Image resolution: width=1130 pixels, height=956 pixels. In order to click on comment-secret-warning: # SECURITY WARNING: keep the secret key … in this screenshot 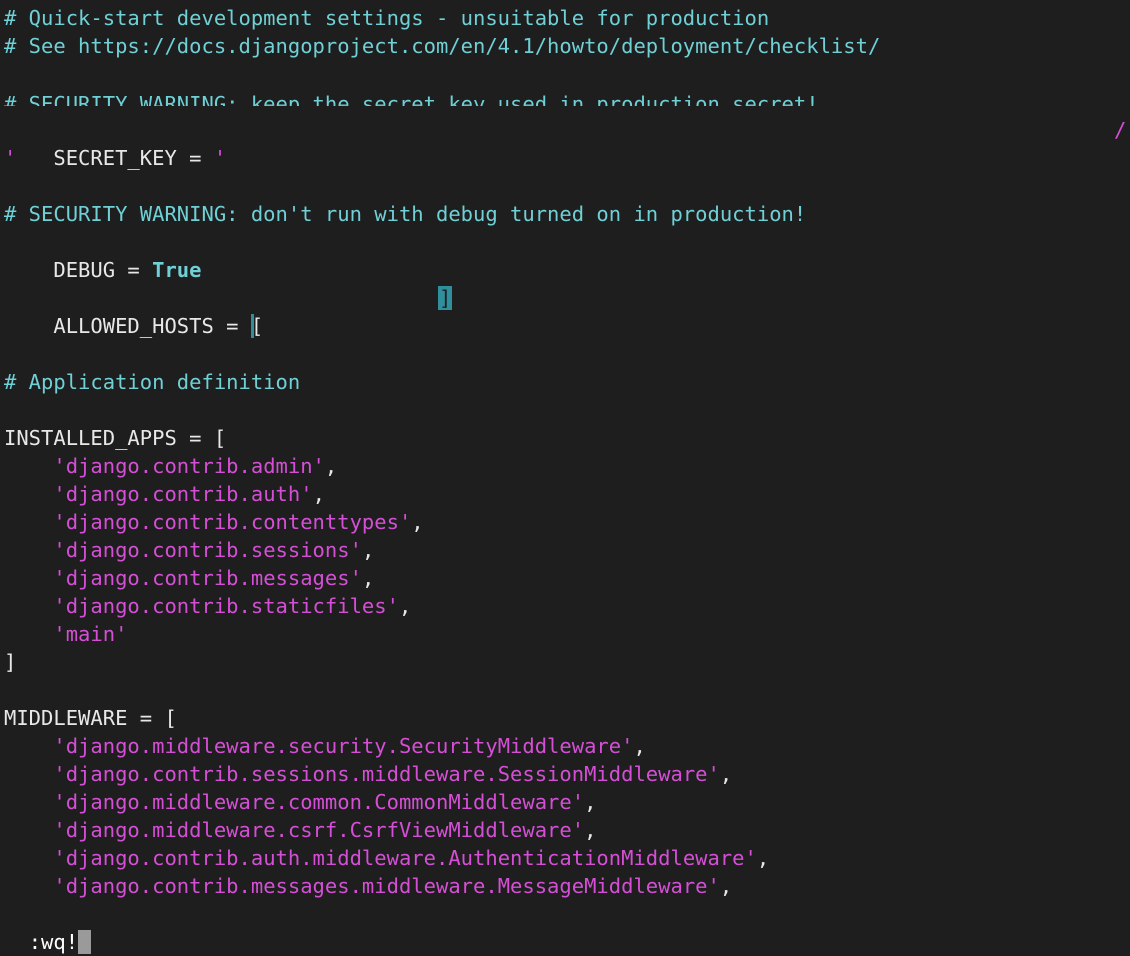, I will do `click(411, 99)`.